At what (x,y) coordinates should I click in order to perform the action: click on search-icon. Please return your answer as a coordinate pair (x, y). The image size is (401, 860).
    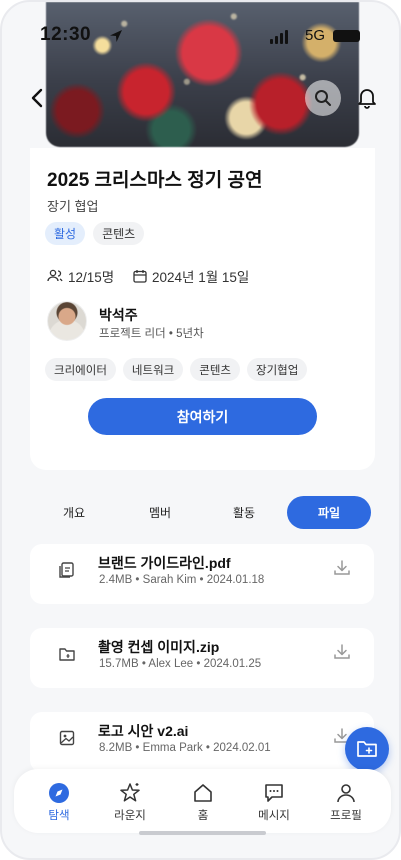
    Looking at the image, I should click on (323, 98).